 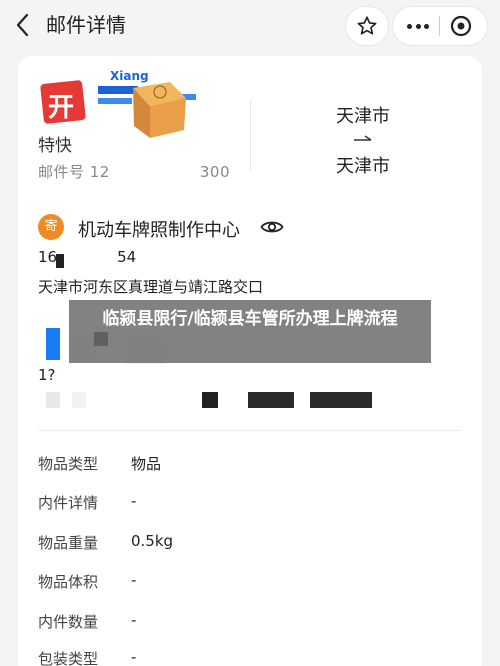 What do you see at coordinates (48, 257) in the screenshot?
I see `phone-start: 16` at bounding box center [48, 257].